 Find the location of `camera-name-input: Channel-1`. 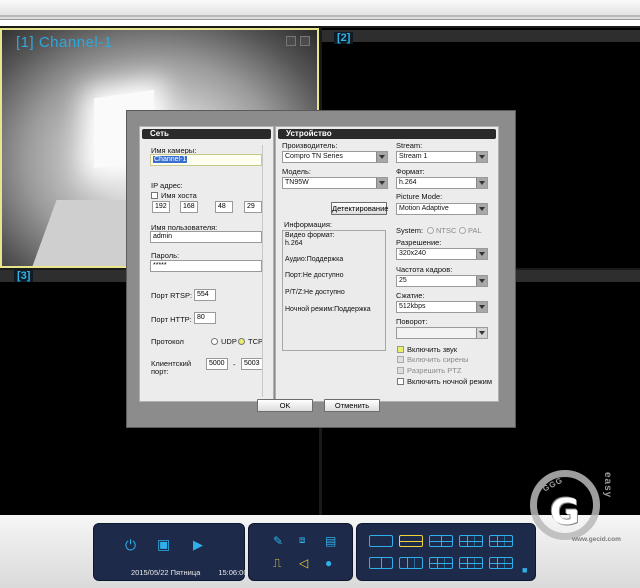

camera-name-input: Channel-1 is located at coordinates (206, 160).